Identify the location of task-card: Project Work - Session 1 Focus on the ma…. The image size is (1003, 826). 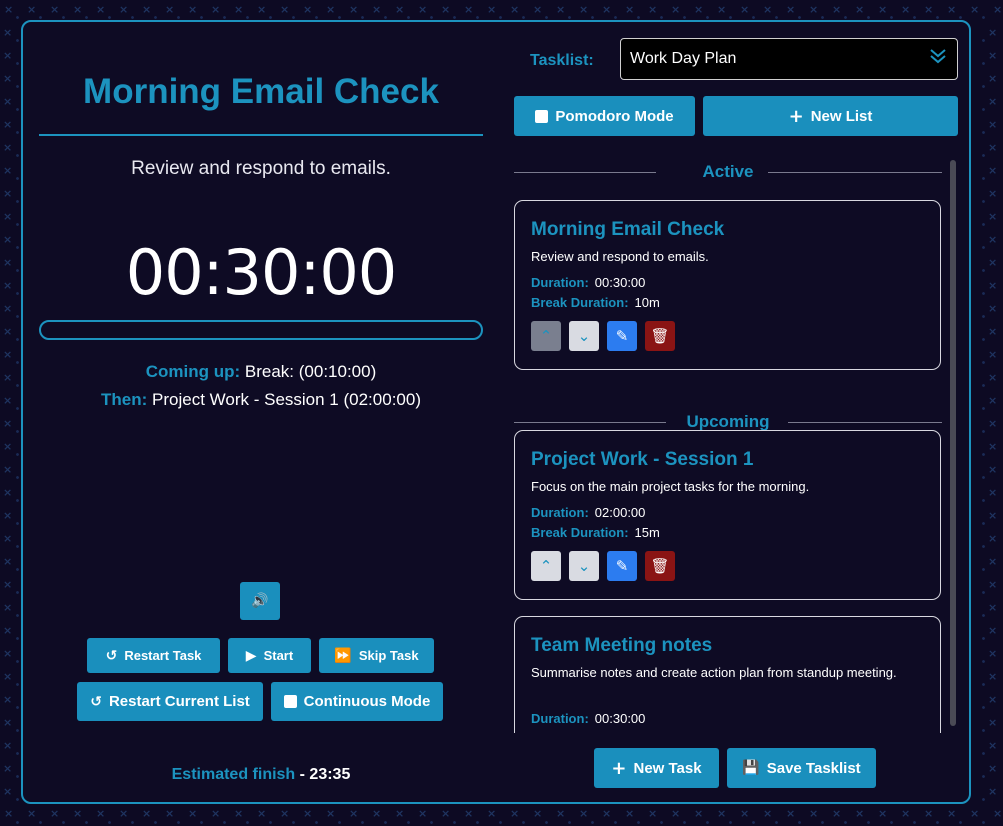
(727, 515).